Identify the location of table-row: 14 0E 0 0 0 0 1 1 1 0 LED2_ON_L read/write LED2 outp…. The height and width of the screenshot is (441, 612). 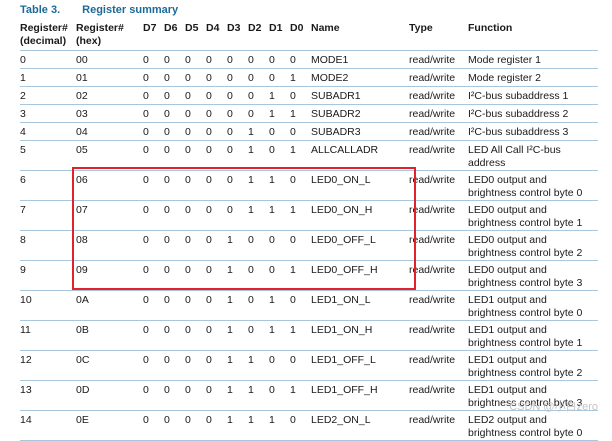
(309, 425).